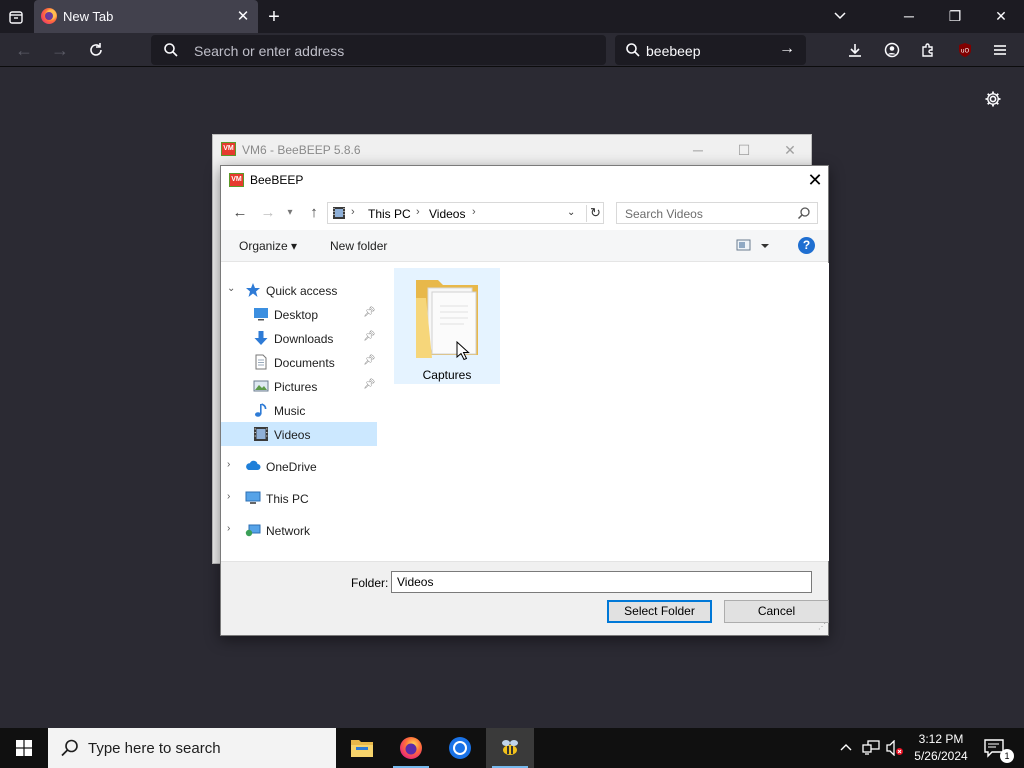 The height and width of the screenshot is (768, 1024). I want to click on up-one-level-button: ↑, so click(314, 212).